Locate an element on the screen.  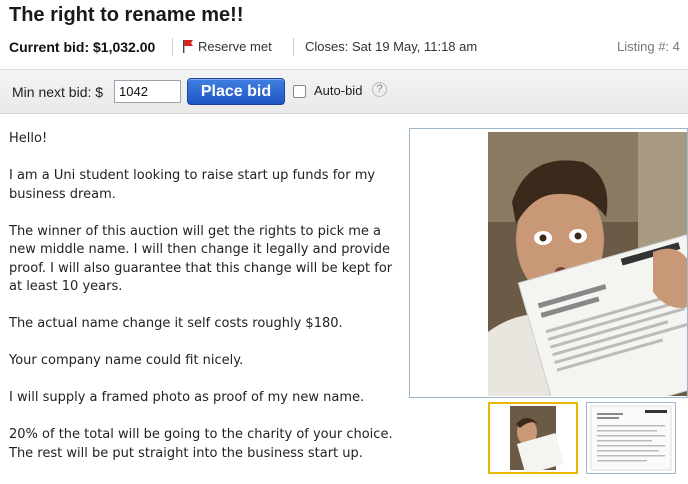
reserve-status: Reserve met is located at coordinates (227, 46).